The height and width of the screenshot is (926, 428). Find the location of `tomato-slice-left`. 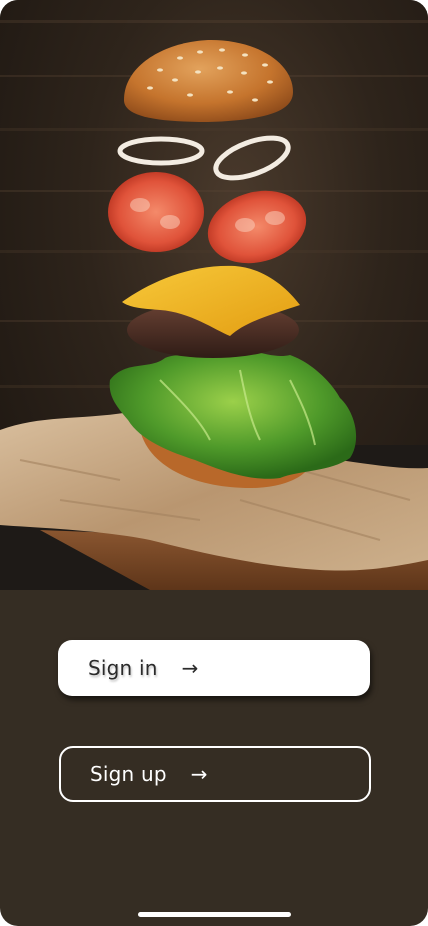

tomato-slice-left is located at coordinates (156, 212).